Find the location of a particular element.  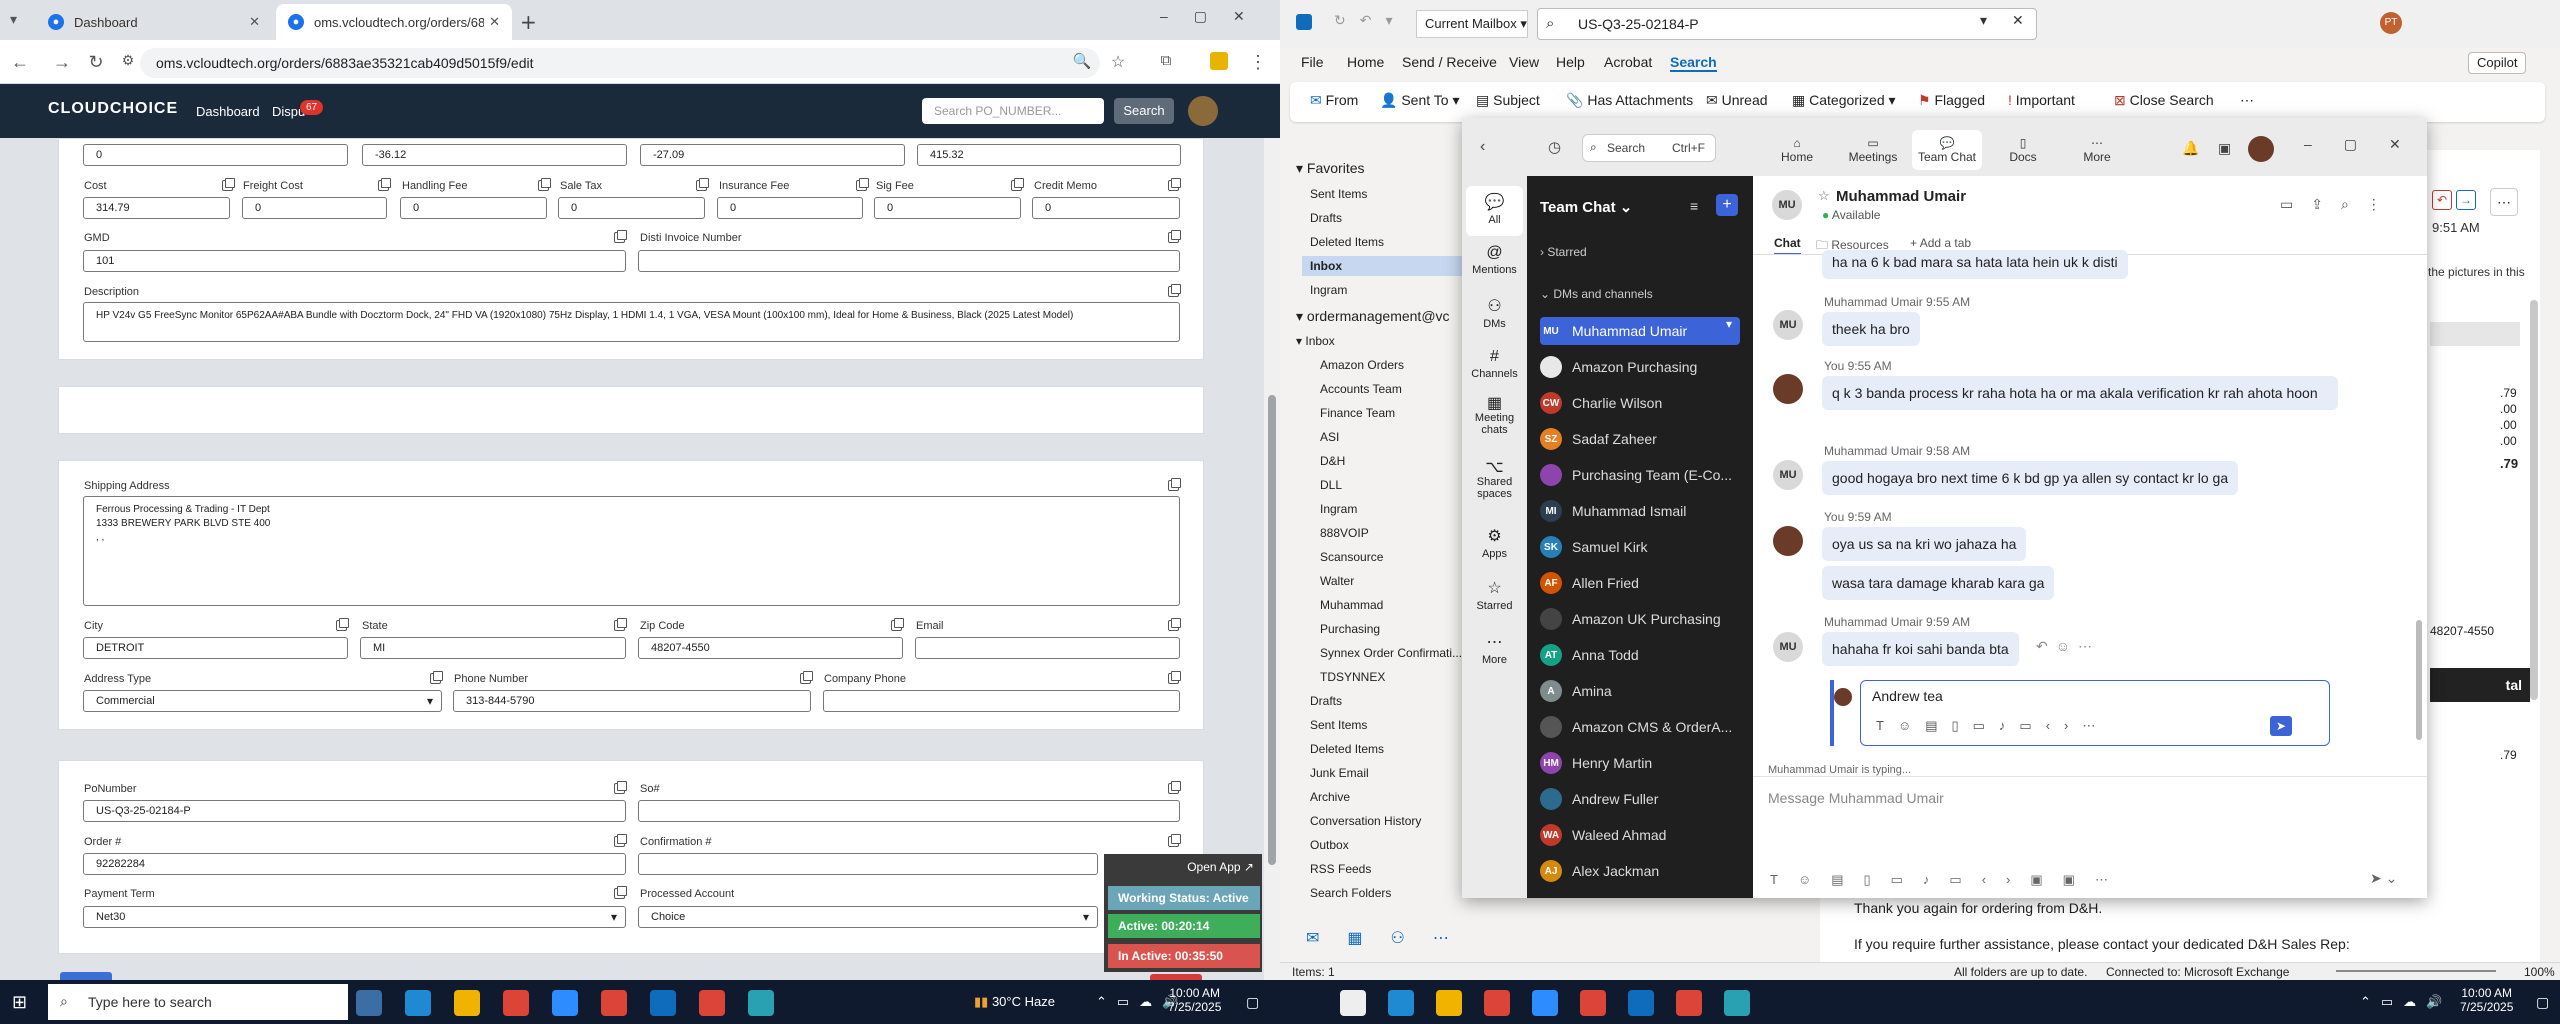

menu-home: Home is located at coordinates (1365, 62).